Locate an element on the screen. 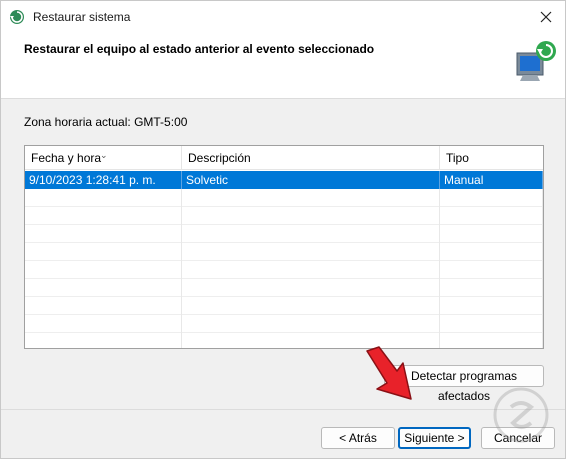  sort-indicator-icon: ⌄ is located at coordinates (104, 155).